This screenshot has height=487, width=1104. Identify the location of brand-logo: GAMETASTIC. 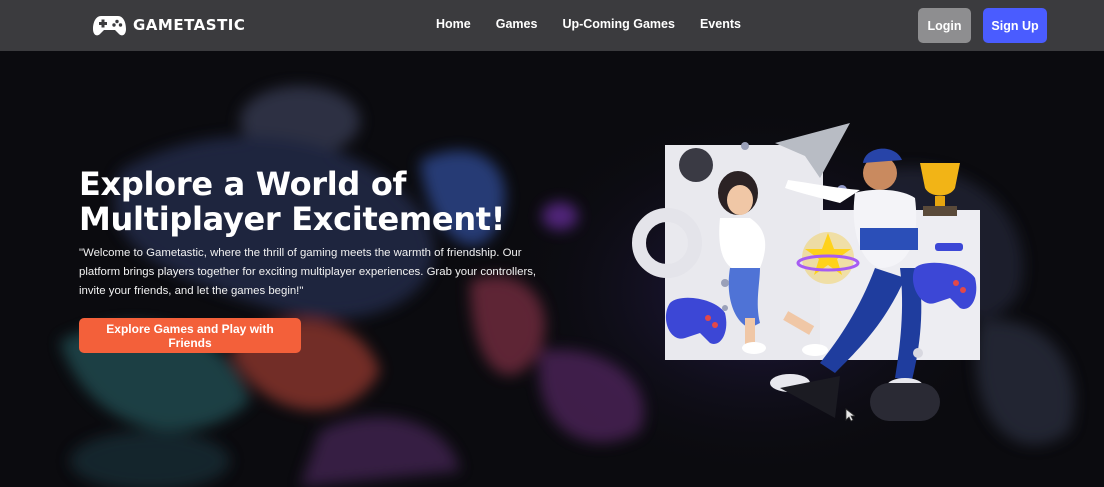
(169, 25).